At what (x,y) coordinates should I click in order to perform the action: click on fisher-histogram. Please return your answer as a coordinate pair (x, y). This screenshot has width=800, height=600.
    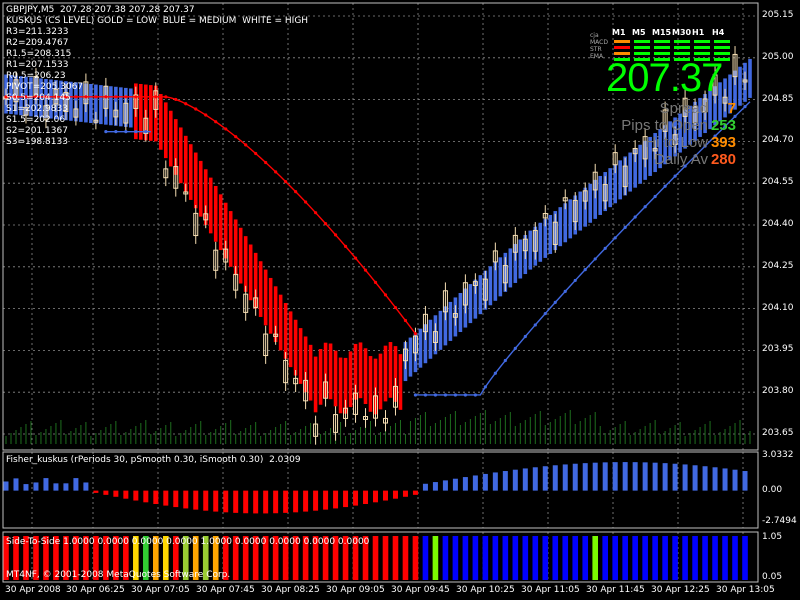
    Looking at the image, I should click on (375, 488).